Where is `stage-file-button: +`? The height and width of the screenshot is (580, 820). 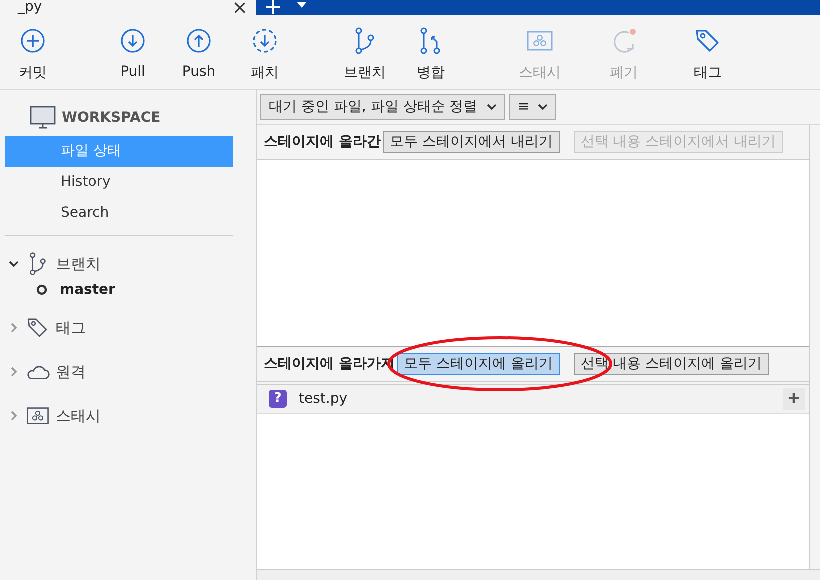 stage-file-button: + is located at coordinates (794, 399).